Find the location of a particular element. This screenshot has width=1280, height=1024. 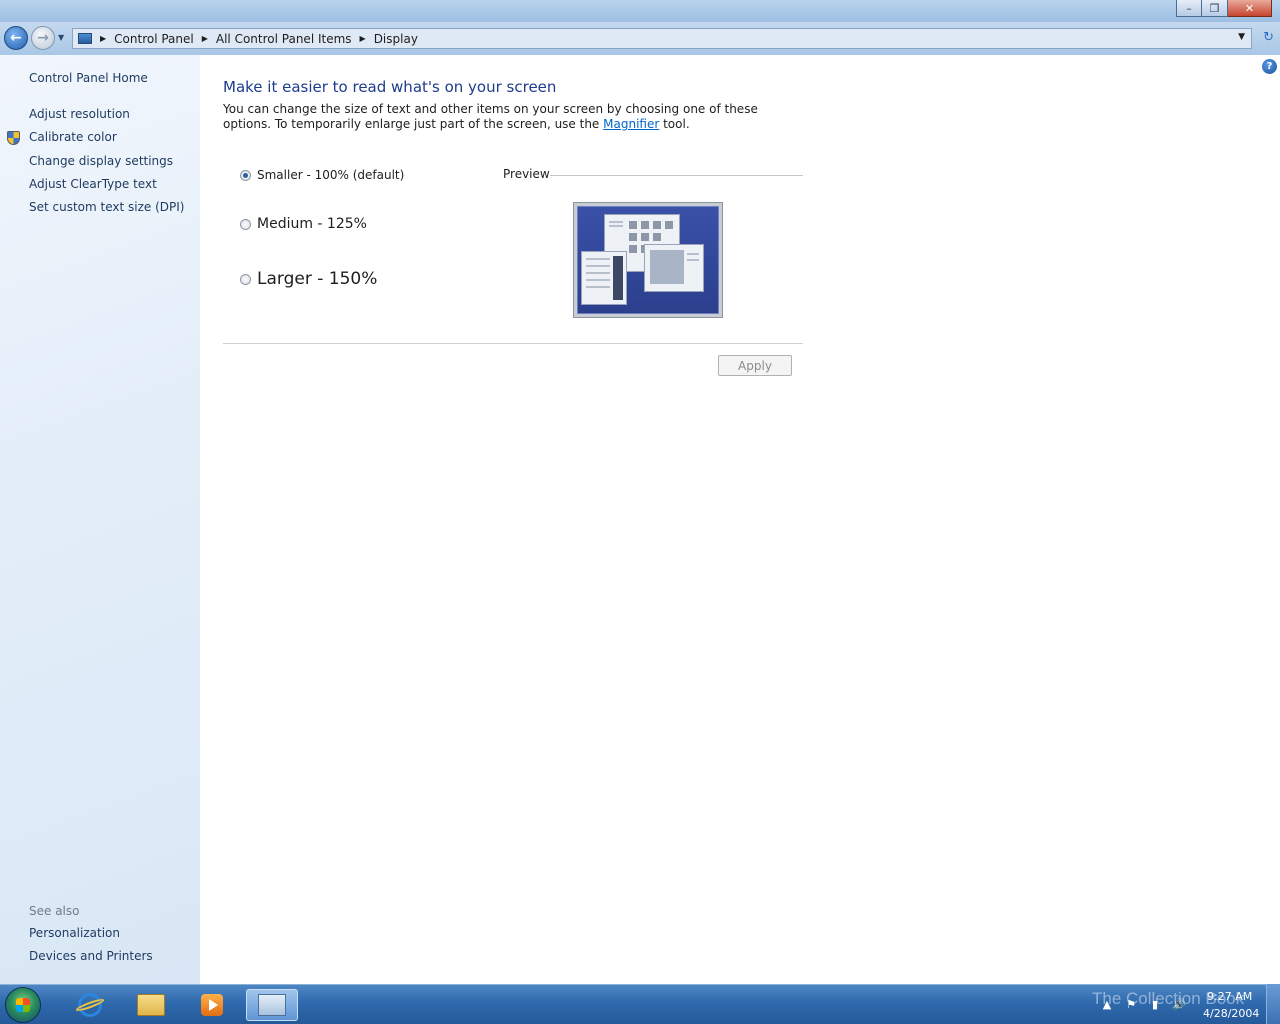

uac-shield-icon is located at coordinates (13, 138).